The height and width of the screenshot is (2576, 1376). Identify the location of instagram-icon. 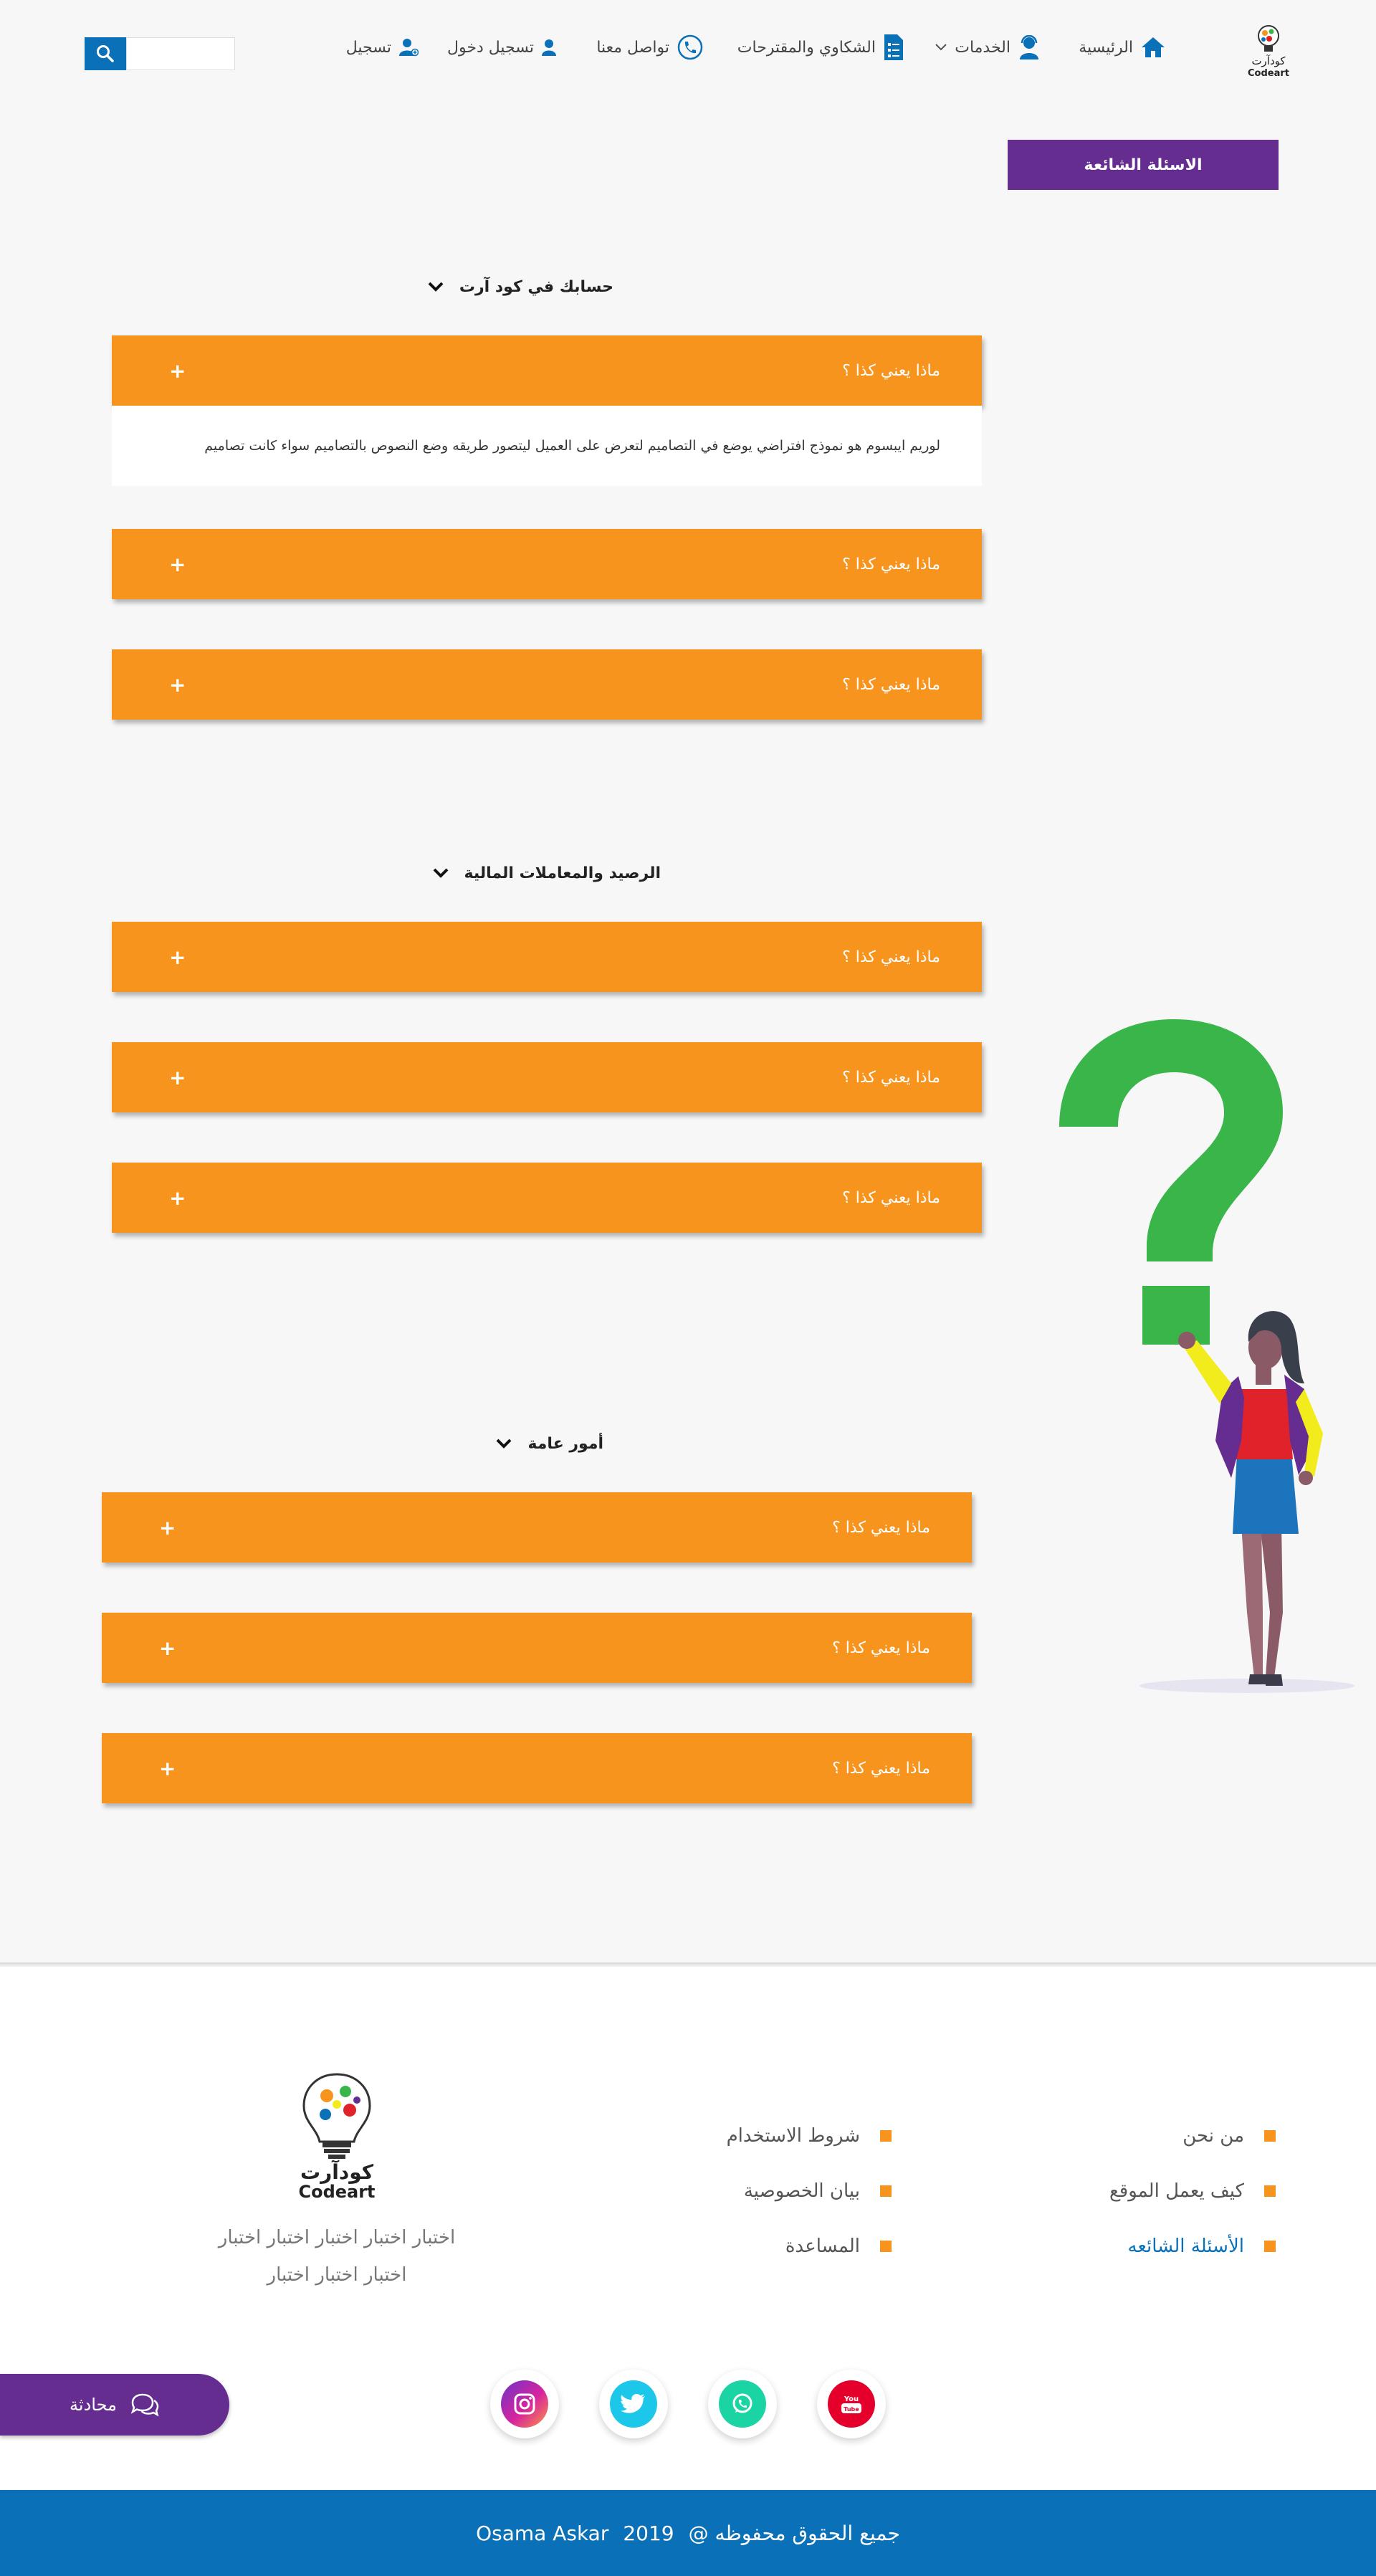
(524, 2404).